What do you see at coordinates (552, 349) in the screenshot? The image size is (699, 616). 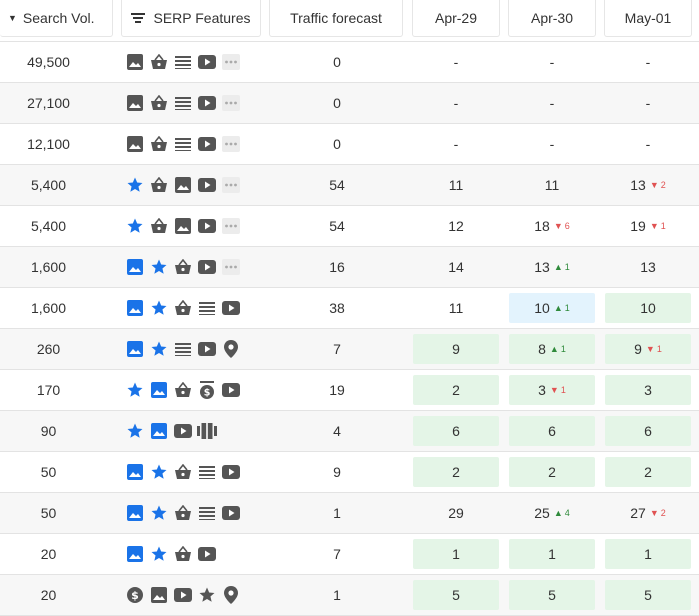 I see `position-cell: 8 ▲ 1` at bounding box center [552, 349].